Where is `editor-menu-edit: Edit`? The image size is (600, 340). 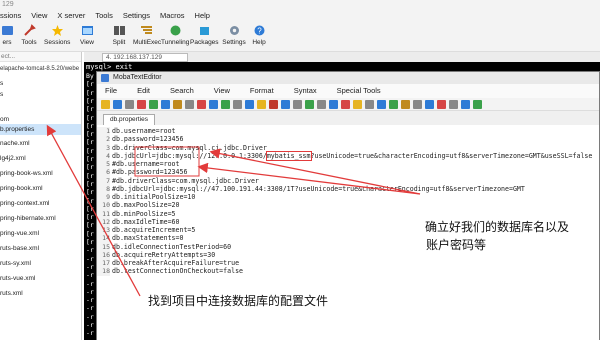
editor-menu-edit: Edit is located at coordinates (143, 91).